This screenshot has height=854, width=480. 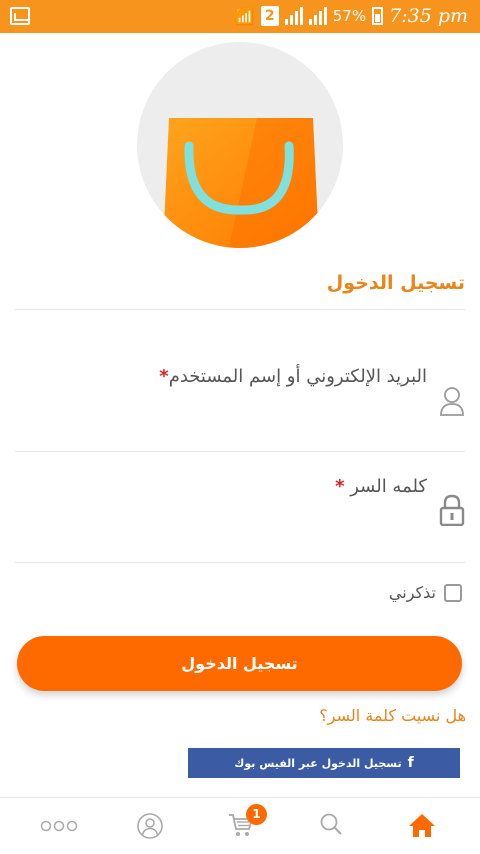 I want to click on user-icon, so click(x=452, y=401).